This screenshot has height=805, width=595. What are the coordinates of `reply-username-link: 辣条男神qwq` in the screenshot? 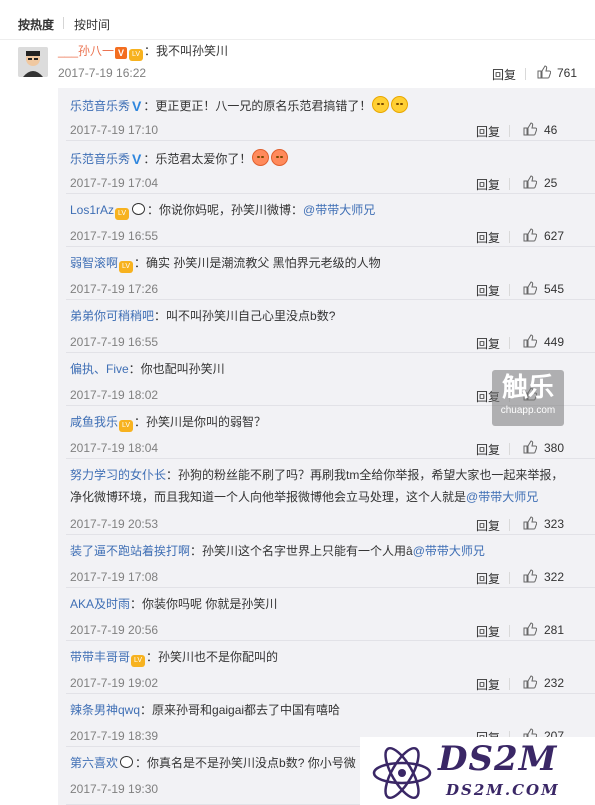 It's located at (105, 710).